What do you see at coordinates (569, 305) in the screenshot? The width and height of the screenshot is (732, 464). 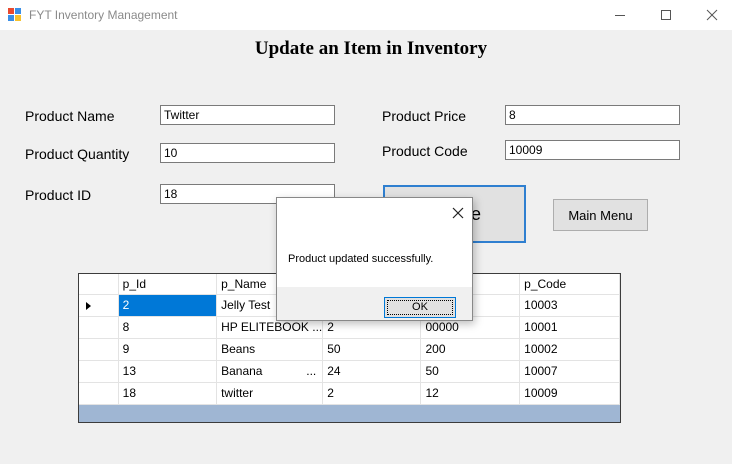 I see `cell-code: 10003` at bounding box center [569, 305].